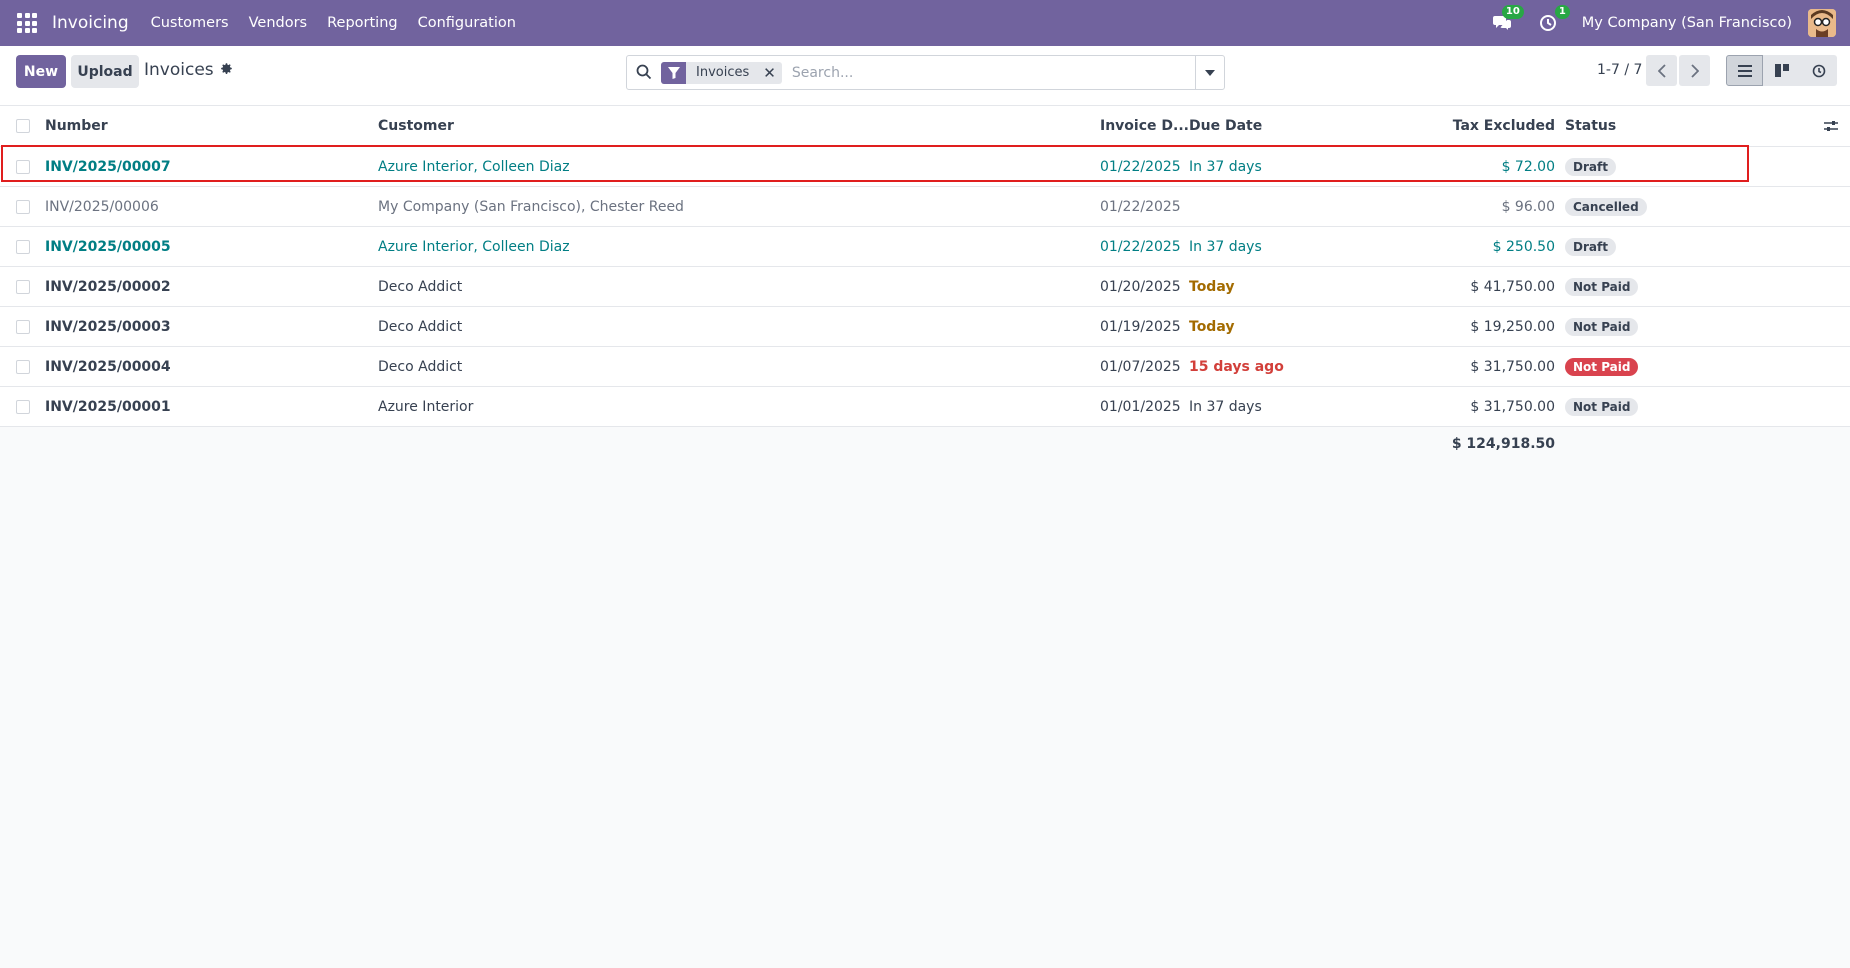 This screenshot has height=968, width=1850. Describe the element at coordinates (179, 70) in the screenshot. I see `page-title: Invoices` at that location.